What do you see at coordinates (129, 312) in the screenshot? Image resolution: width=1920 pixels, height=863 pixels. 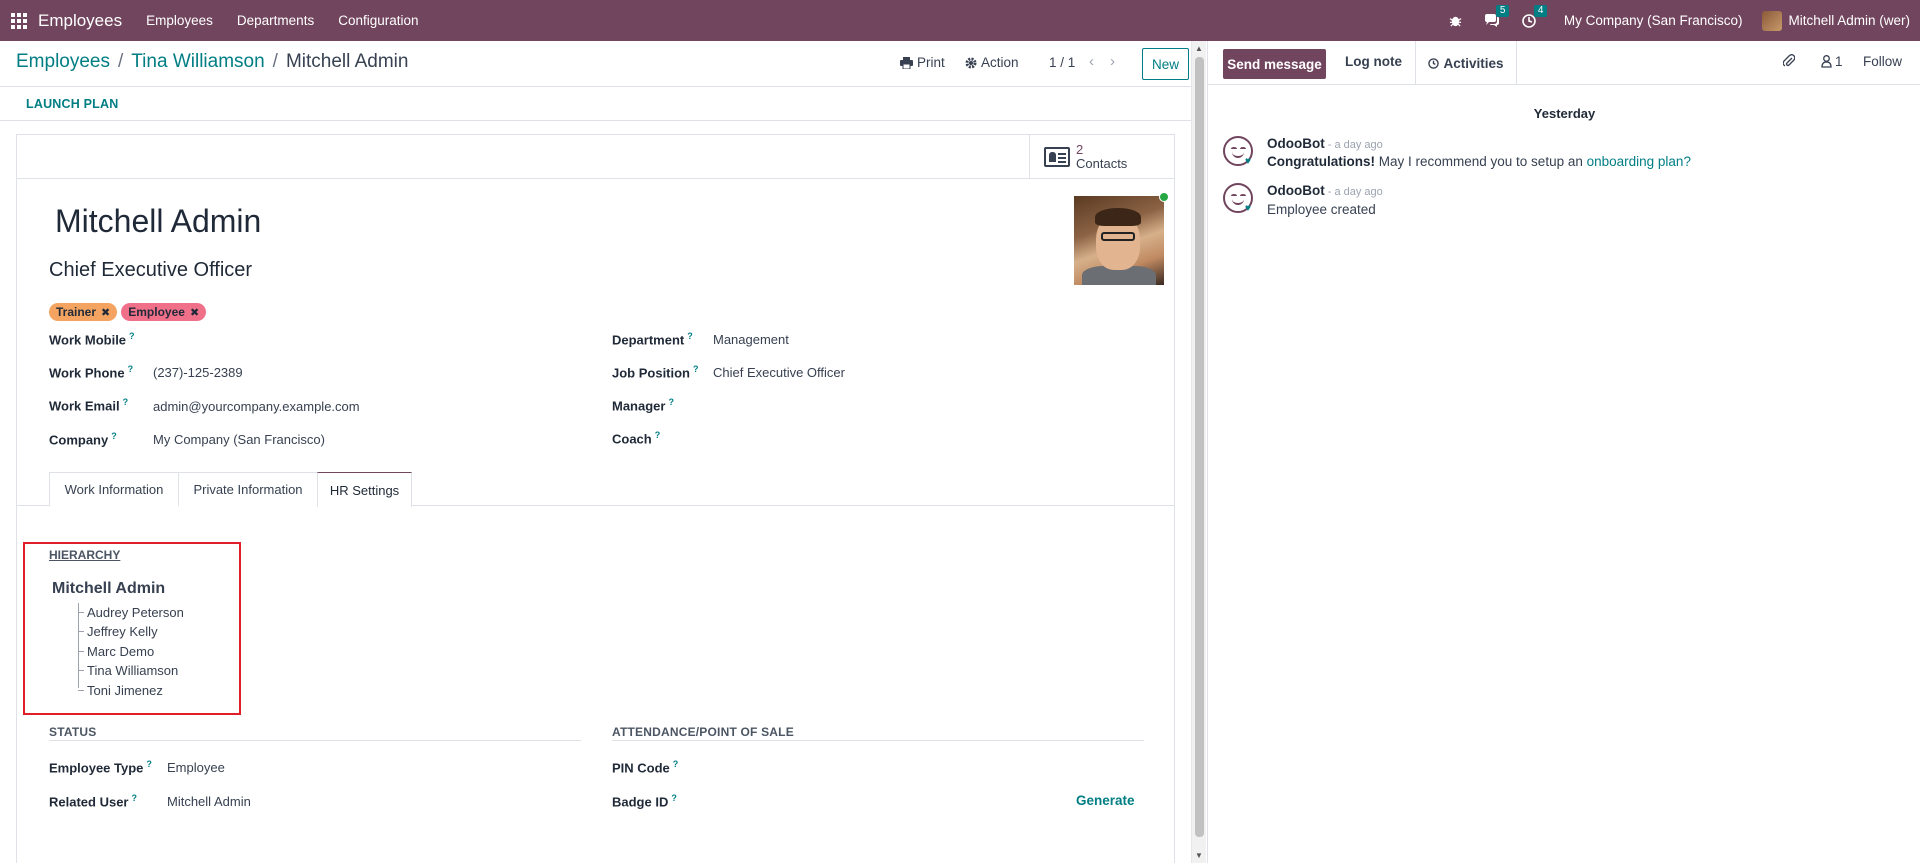 I see `employee-tags: Trainer ✖ Employee ✖` at bounding box center [129, 312].